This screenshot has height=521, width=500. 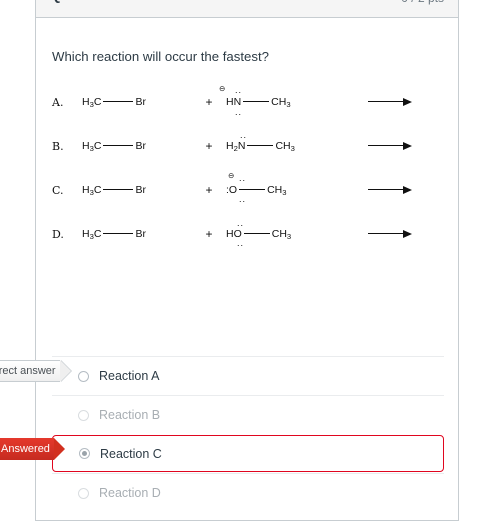 I want to click on you-answered-banner: You Answered, so click(x=32, y=449).